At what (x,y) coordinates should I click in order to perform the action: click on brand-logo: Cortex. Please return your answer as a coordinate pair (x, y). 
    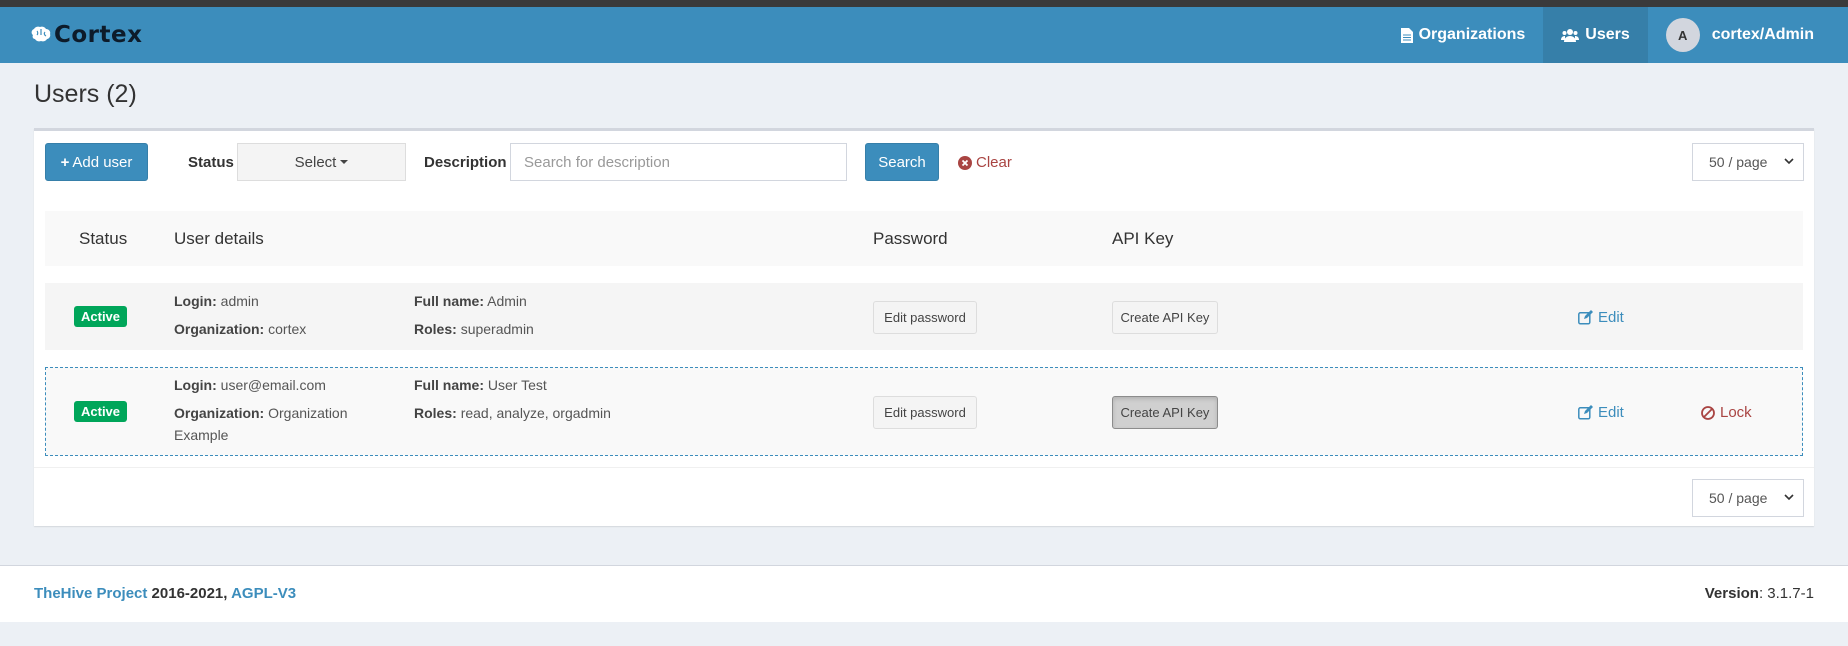
    Looking at the image, I should click on (86, 35).